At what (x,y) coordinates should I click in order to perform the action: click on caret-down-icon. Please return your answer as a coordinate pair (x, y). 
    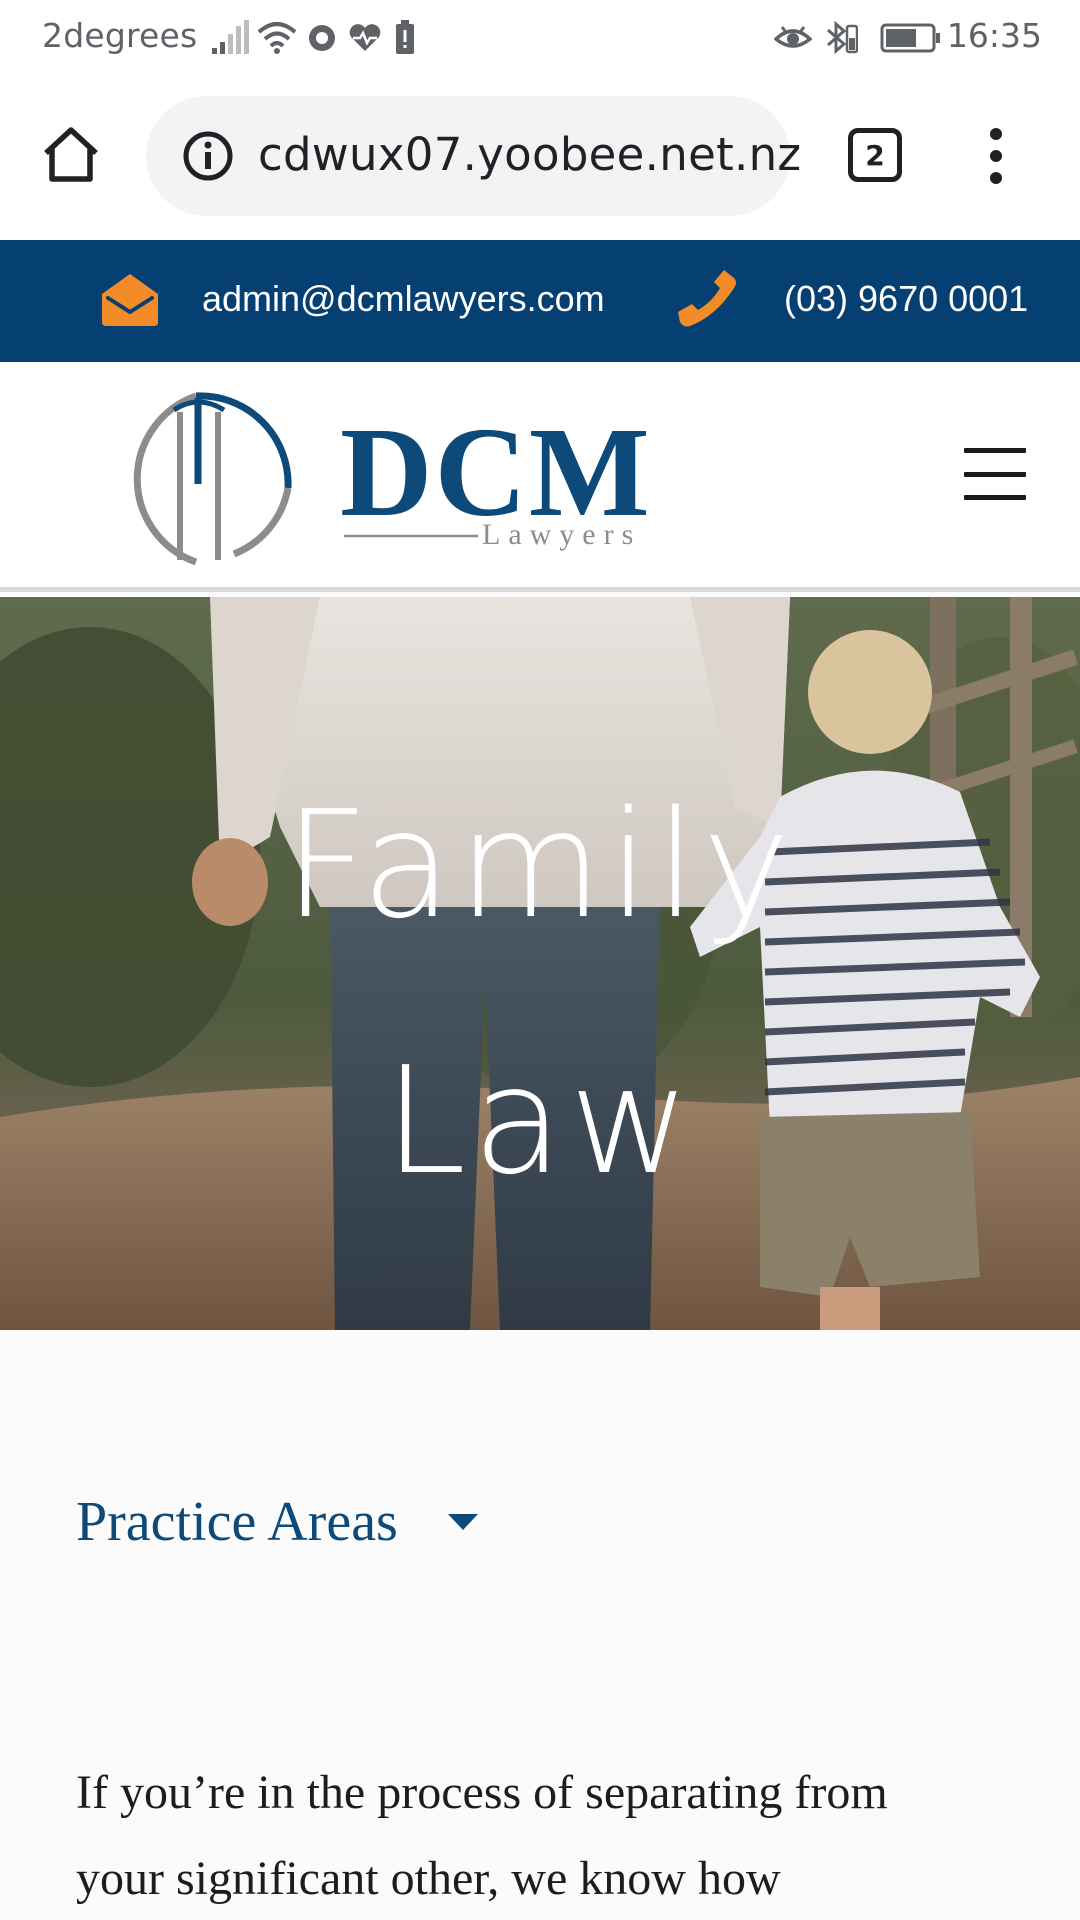
    Looking at the image, I should click on (462, 1522).